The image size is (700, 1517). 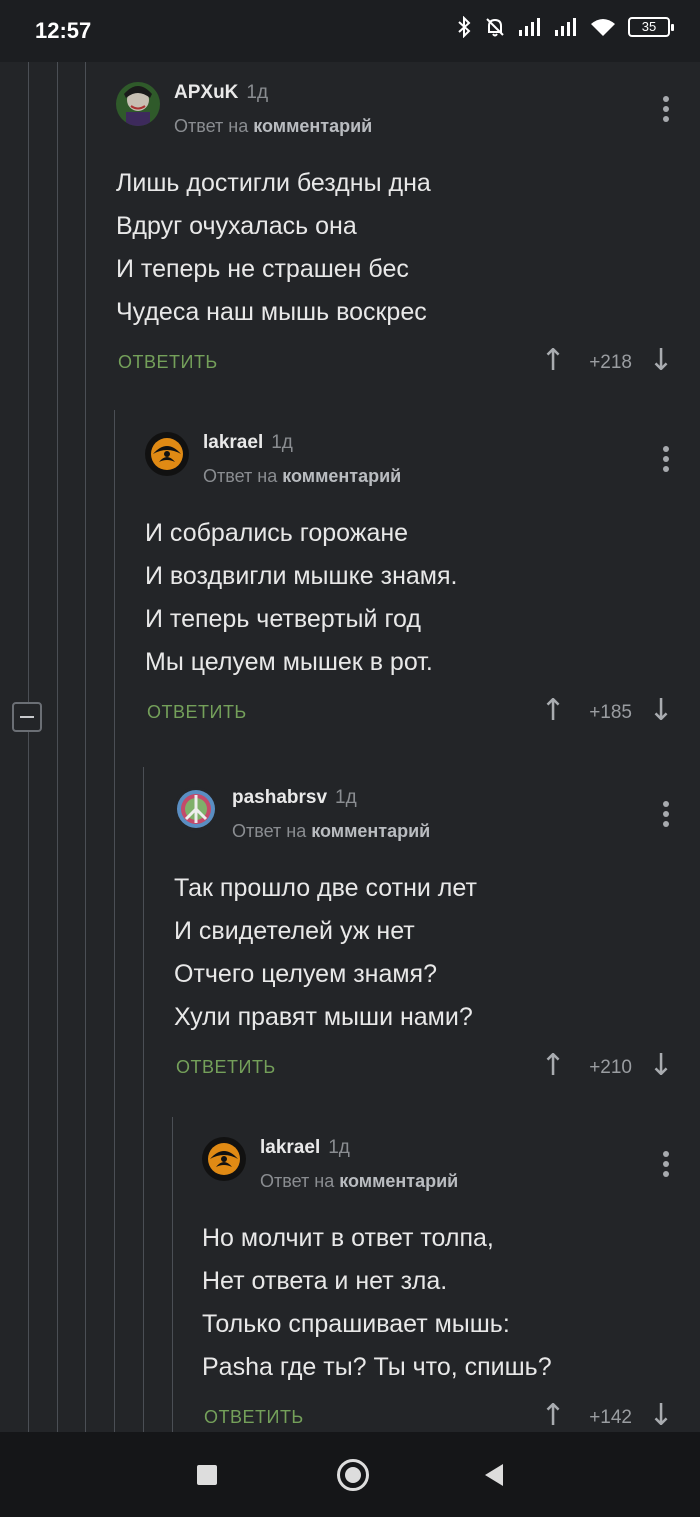 I want to click on home-circle-icon, so click(x=353, y=1475).